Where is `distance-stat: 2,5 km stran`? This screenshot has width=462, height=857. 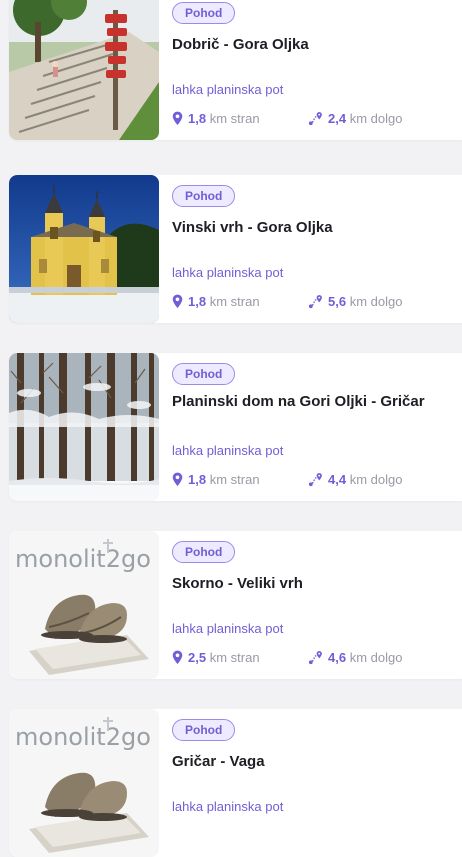 distance-stat: 2,5 km stran is located at coordinates (216, 658).